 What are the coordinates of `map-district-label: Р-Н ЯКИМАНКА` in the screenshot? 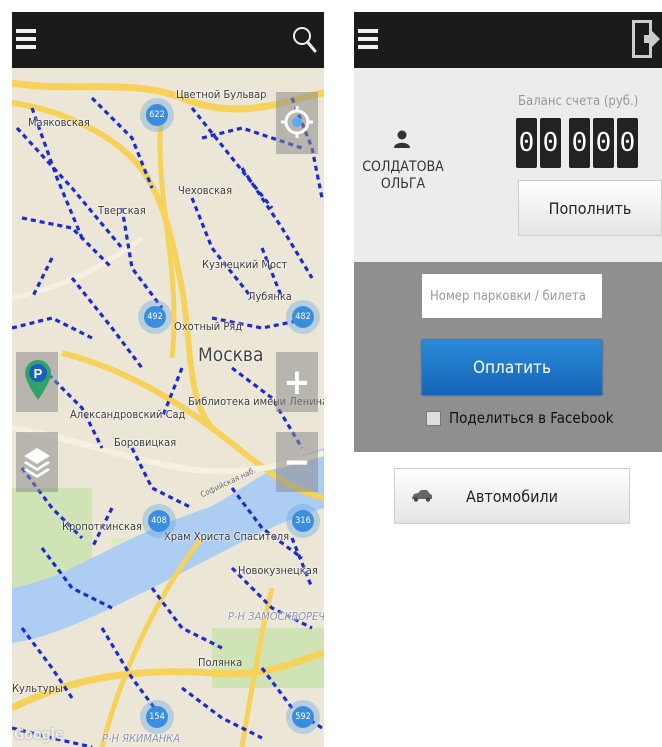 It's located at (141, 738).